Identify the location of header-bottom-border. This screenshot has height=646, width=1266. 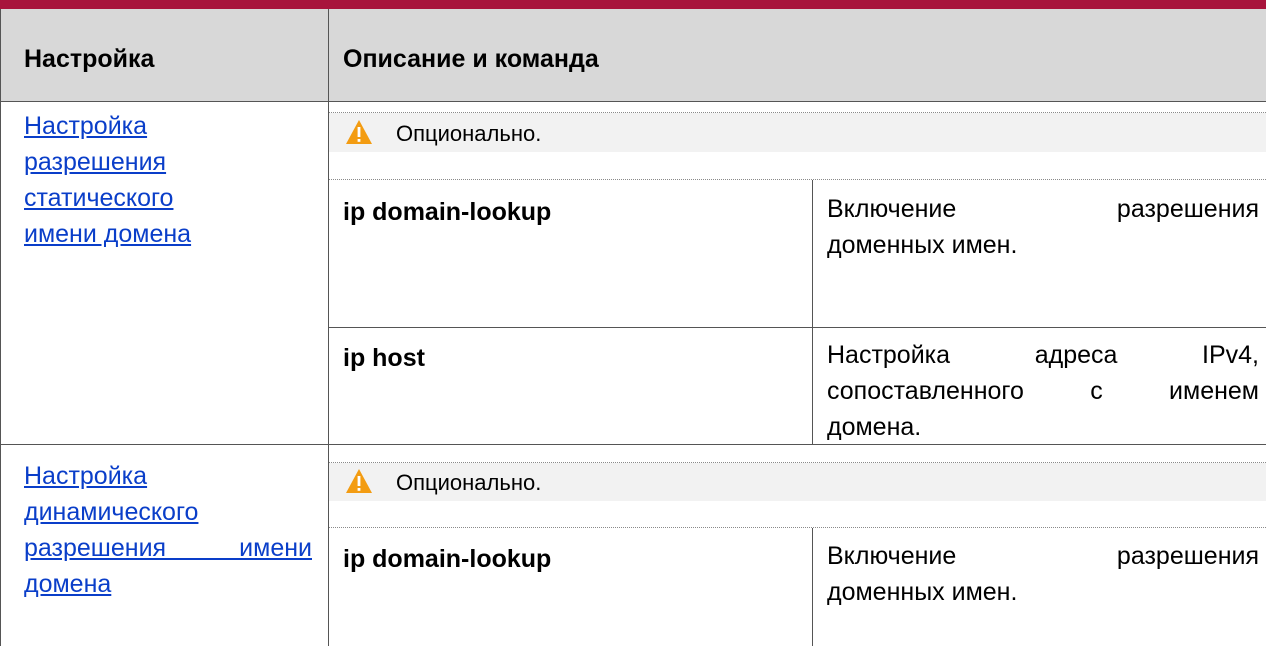
(633, 101).